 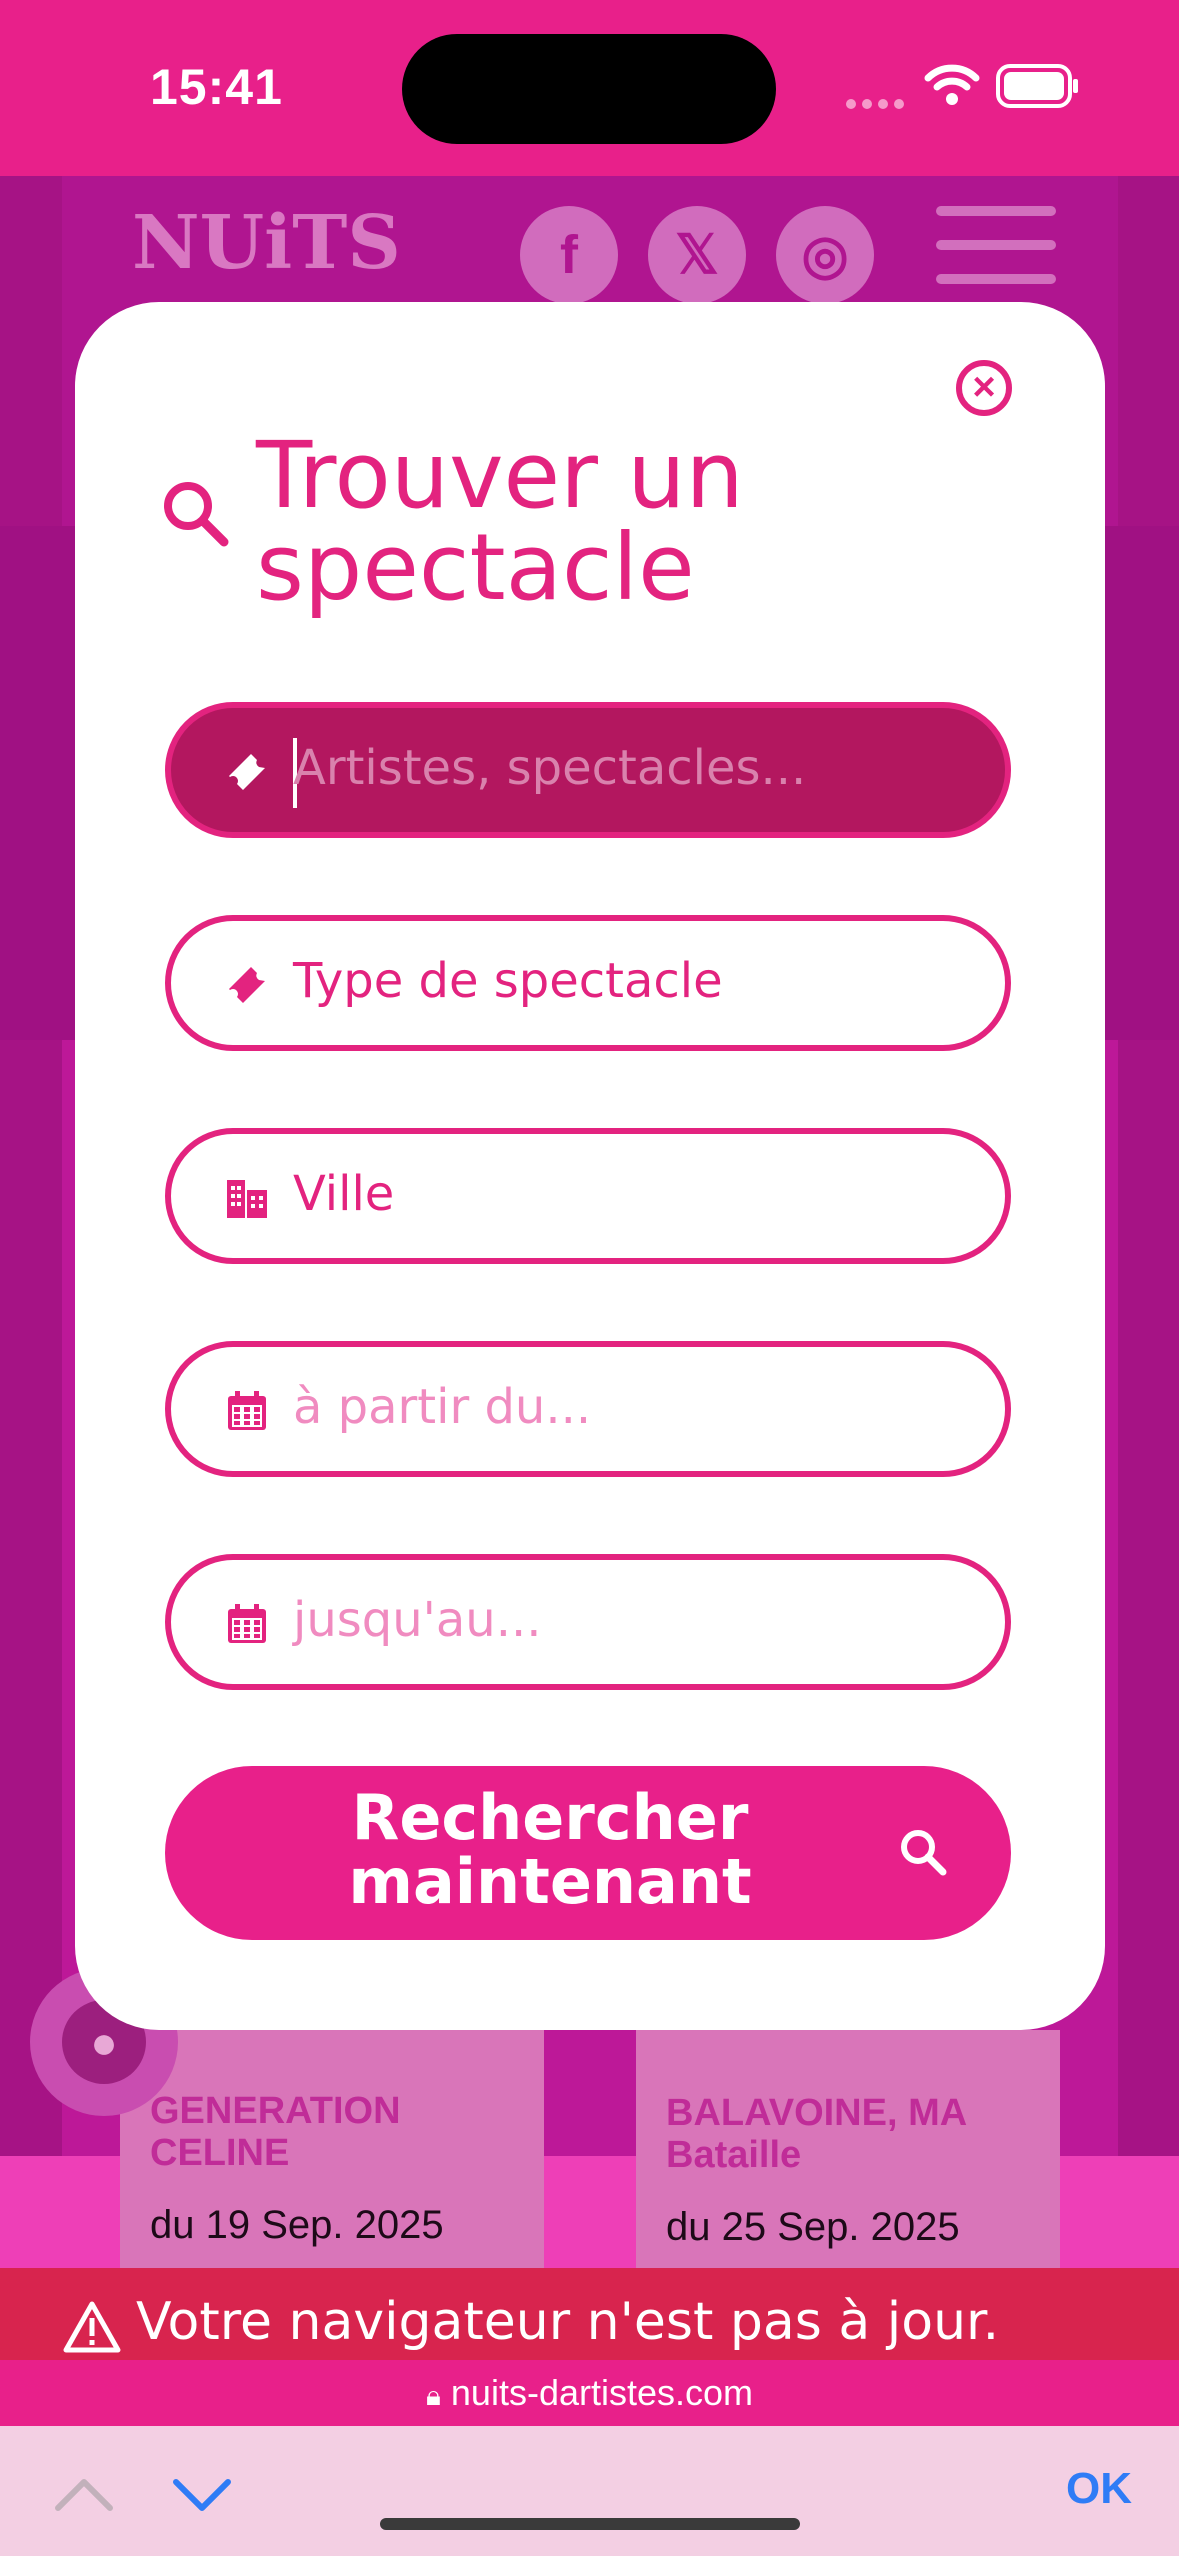 I want to click on instagram-icon: ◎, so click(x=825, y=255).